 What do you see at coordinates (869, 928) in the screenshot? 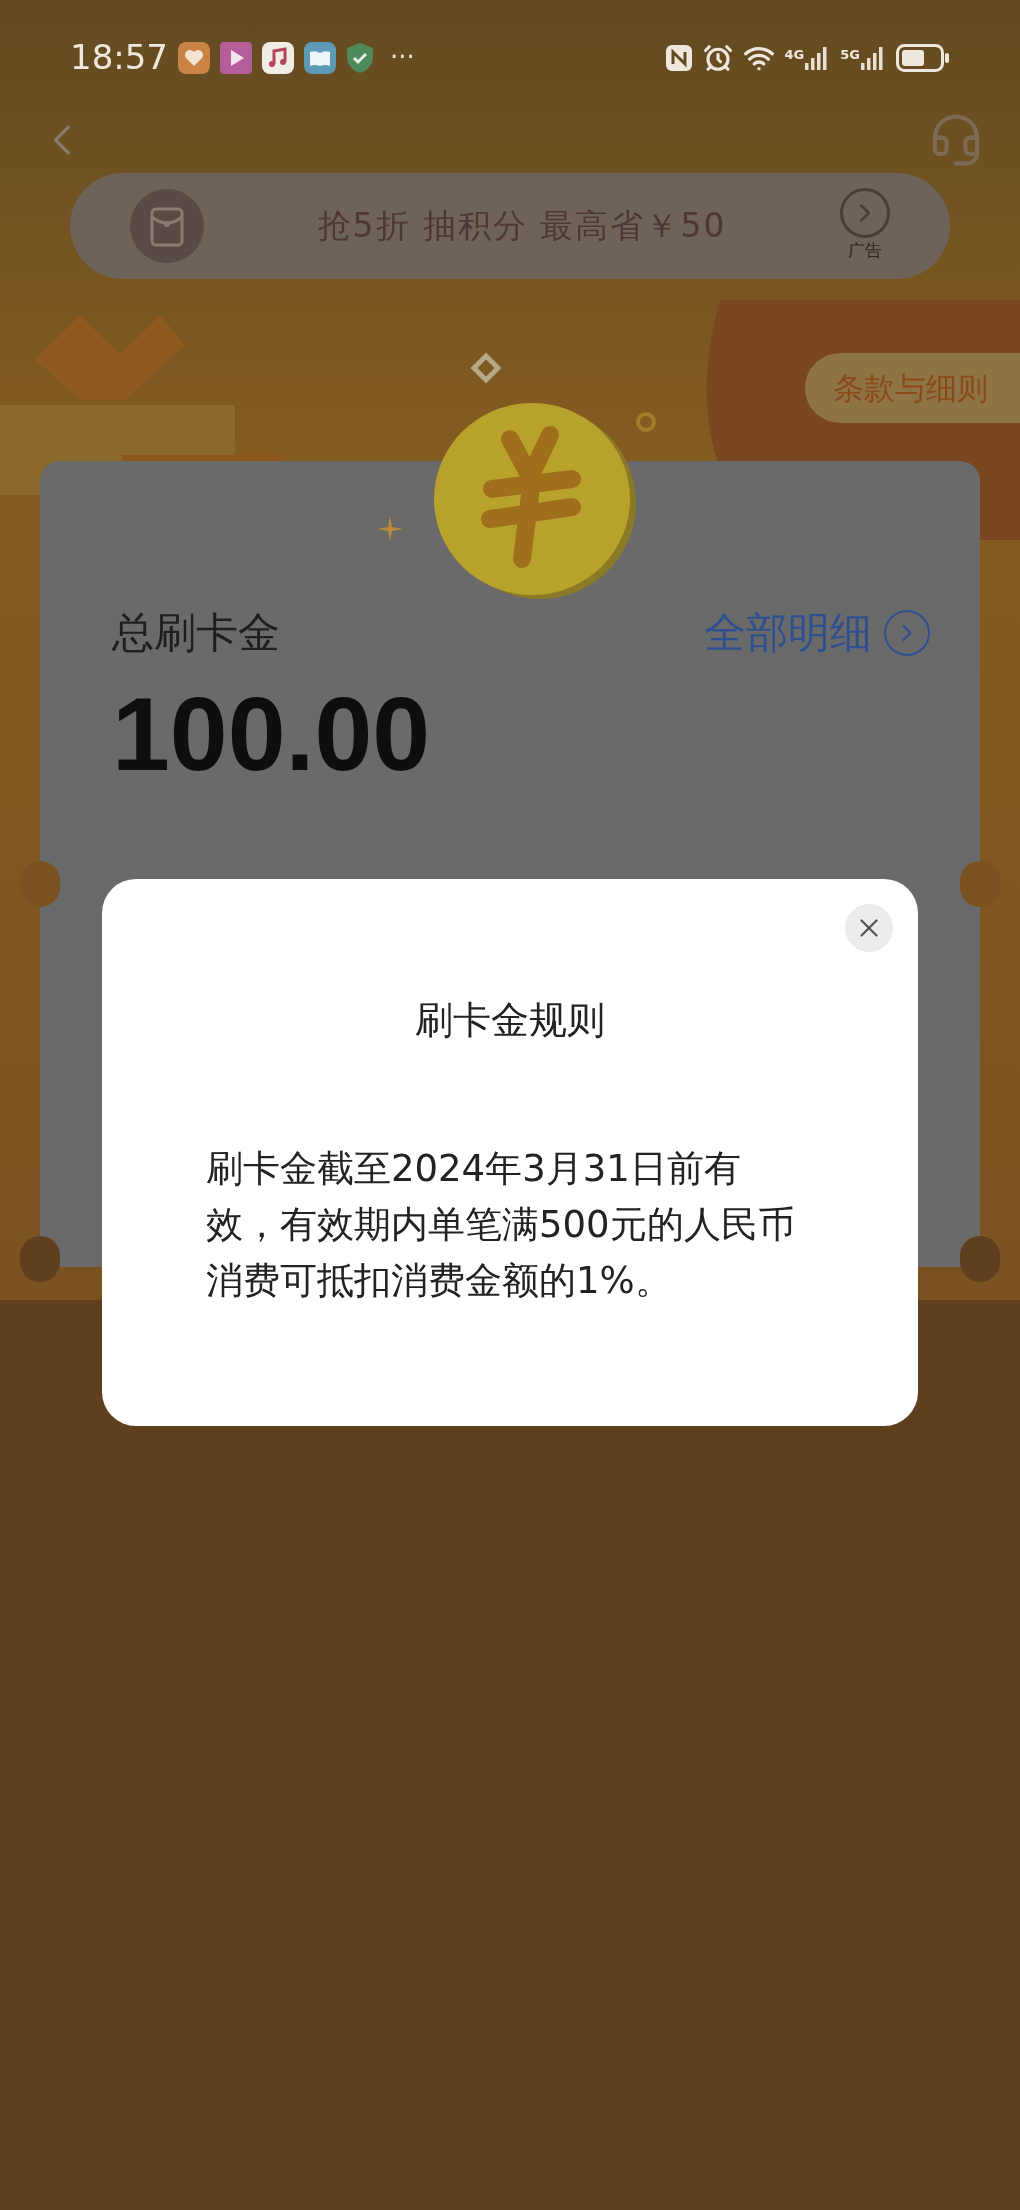
I see `close-button` at bounding box center [869, 928].